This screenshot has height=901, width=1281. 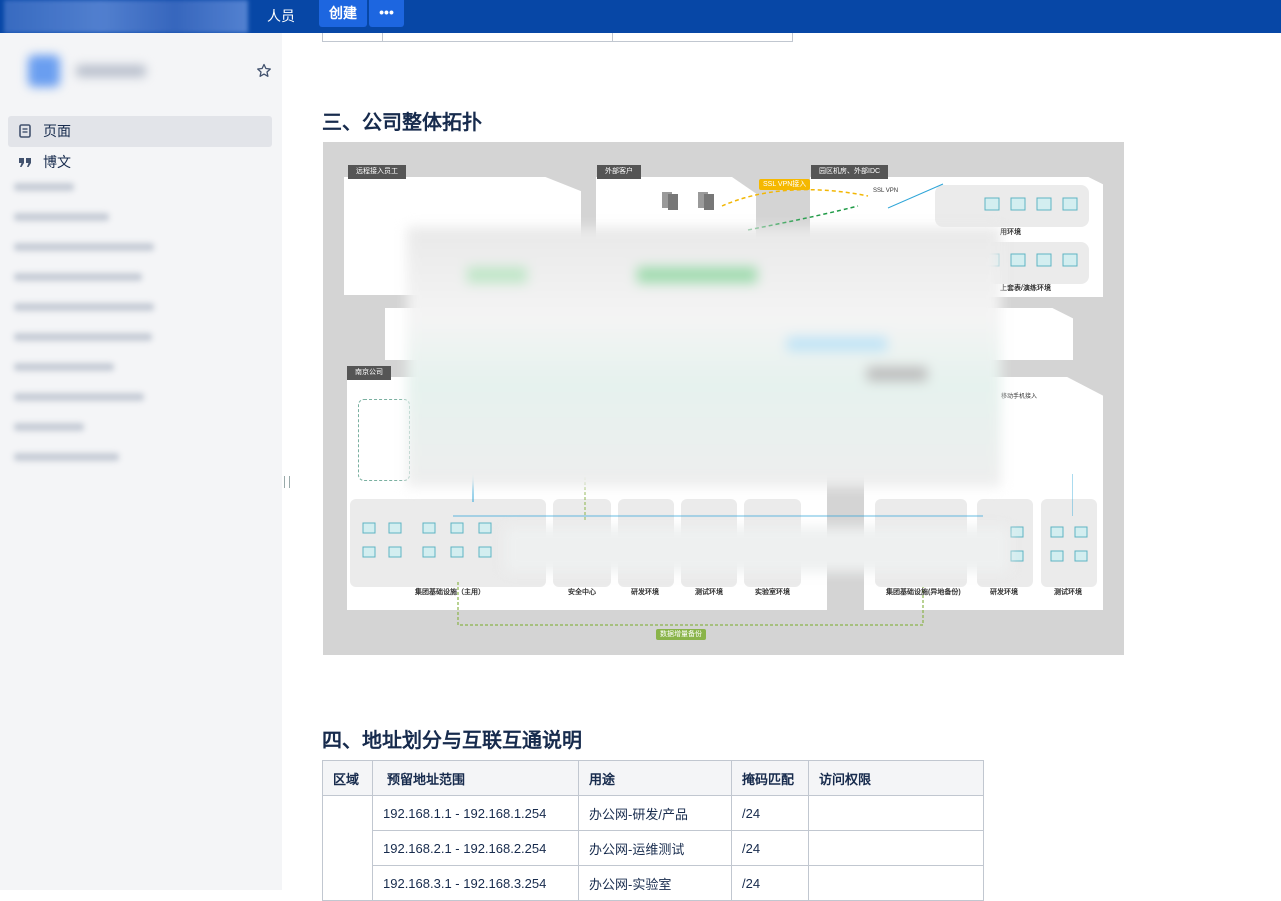 What do you see at coordinates (369, 373) in the screenshot?
I see `label-nanjing-office: 南京公司` at bounding box center [369, 373].